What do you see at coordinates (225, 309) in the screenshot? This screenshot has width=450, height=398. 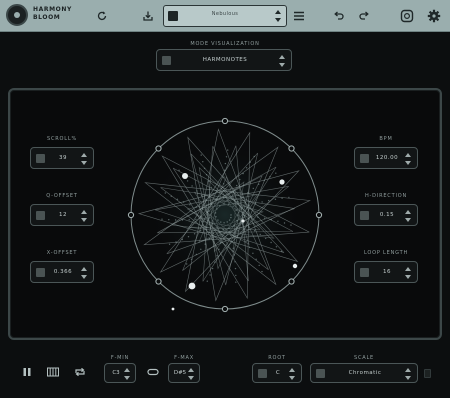 I see `ring-node` at bounding box center [225, 309].